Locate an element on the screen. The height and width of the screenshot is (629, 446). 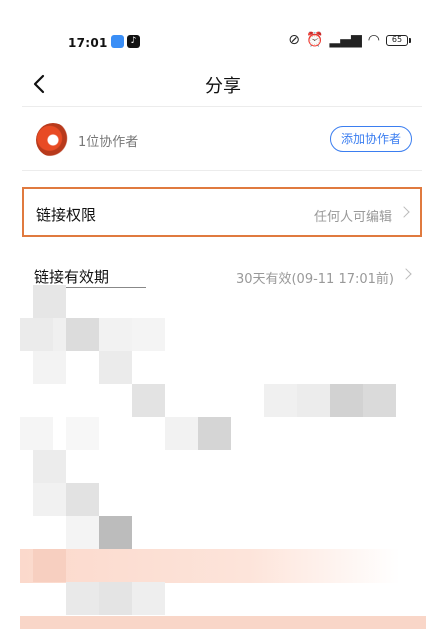
signal-icon: ▂▄▆ is located at coordinates (345, 40).